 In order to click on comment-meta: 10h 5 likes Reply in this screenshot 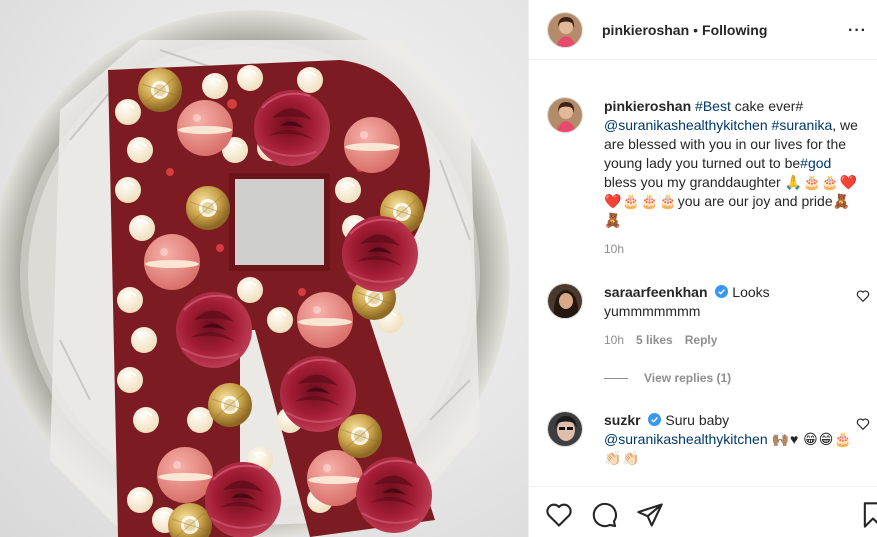, I will do `click(732, 340)`.